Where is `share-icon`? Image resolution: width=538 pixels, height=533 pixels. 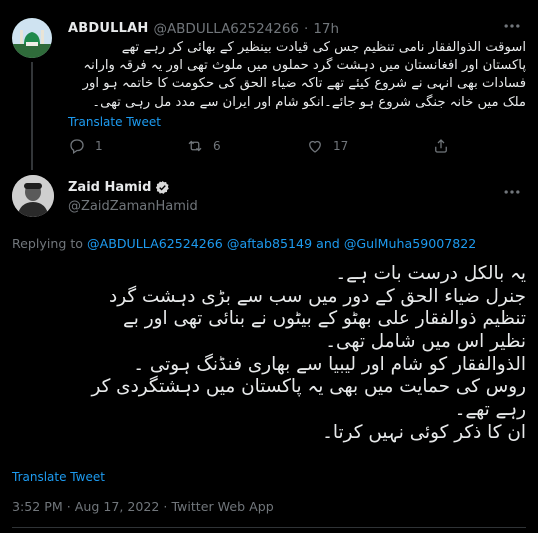
share-icon is located at coordinates (441, 146).